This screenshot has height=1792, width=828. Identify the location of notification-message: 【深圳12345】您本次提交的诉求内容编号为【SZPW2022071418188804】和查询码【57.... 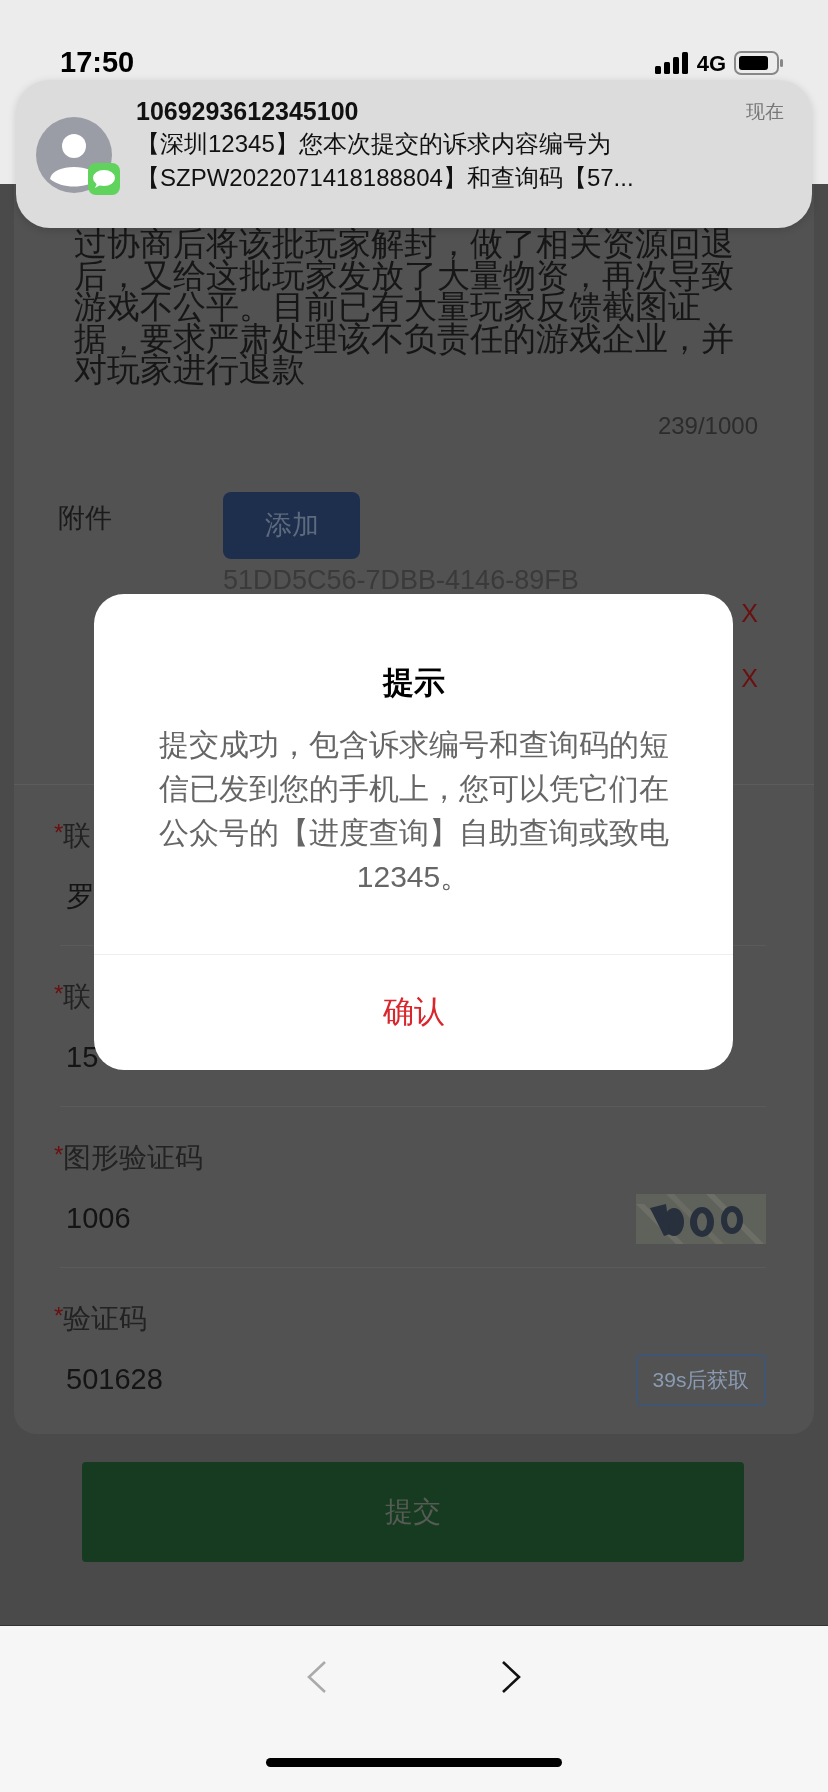
(385, 160).